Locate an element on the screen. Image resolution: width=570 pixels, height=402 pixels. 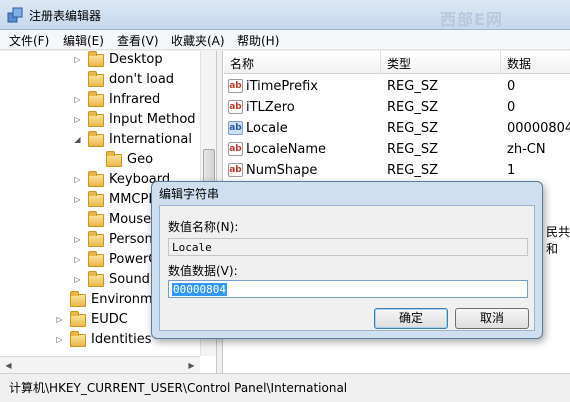
list-header: 名称 类型 数据 is located at coordinates (397, 62).